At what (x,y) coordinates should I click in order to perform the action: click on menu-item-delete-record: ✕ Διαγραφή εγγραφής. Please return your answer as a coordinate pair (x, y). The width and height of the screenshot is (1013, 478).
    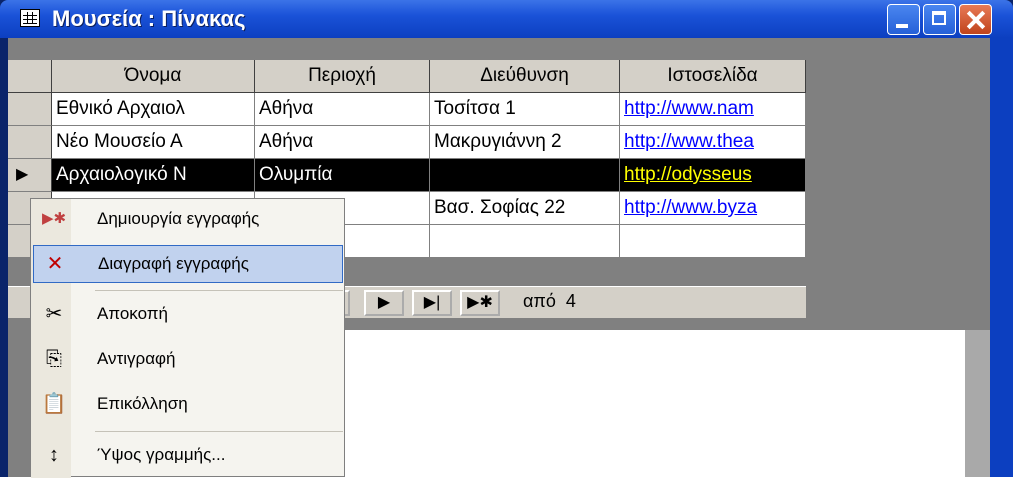
    Looking at the image, I should click on (188, 264).